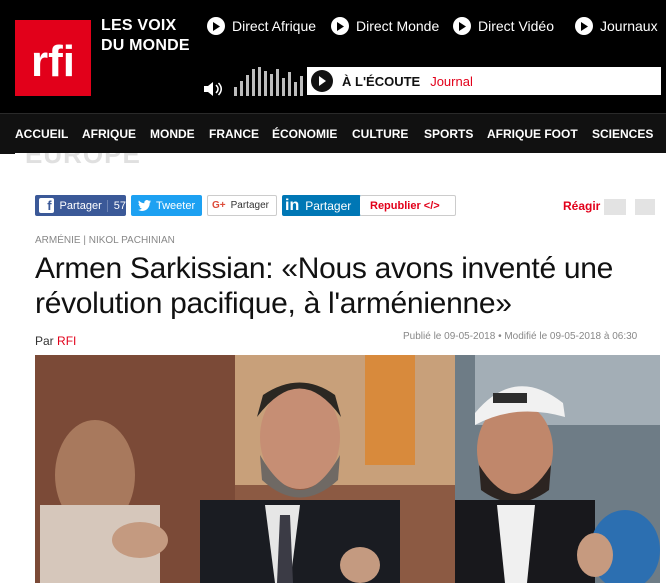  I want to click on journaux-link: Journaux, so click(616, 26).